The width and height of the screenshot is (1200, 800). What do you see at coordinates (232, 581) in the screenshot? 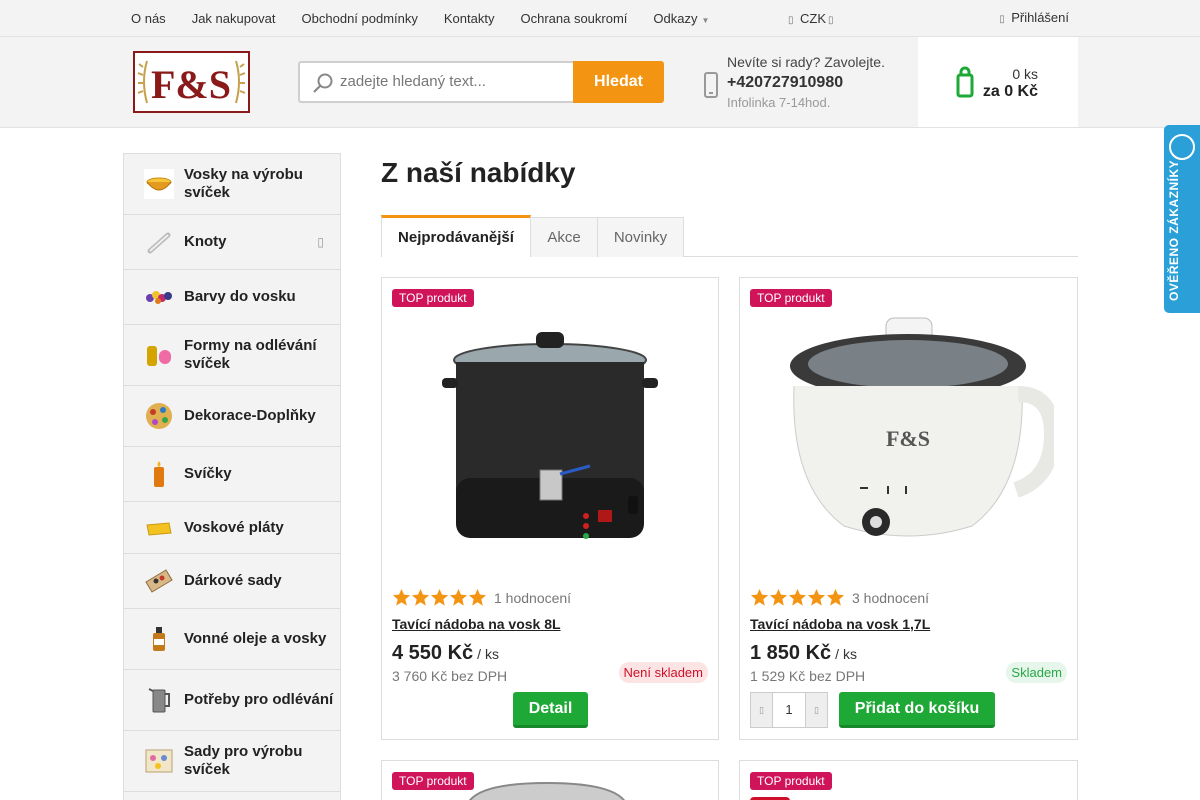
I see `sidebar-item-gift-sets: Dárkové sady` at bounding box center [232, 581].